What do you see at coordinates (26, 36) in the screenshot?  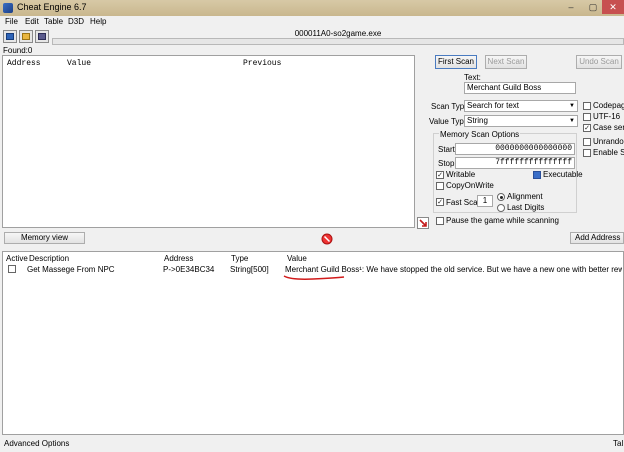 I see `open-file-icon` at bounding box center [26, 36].